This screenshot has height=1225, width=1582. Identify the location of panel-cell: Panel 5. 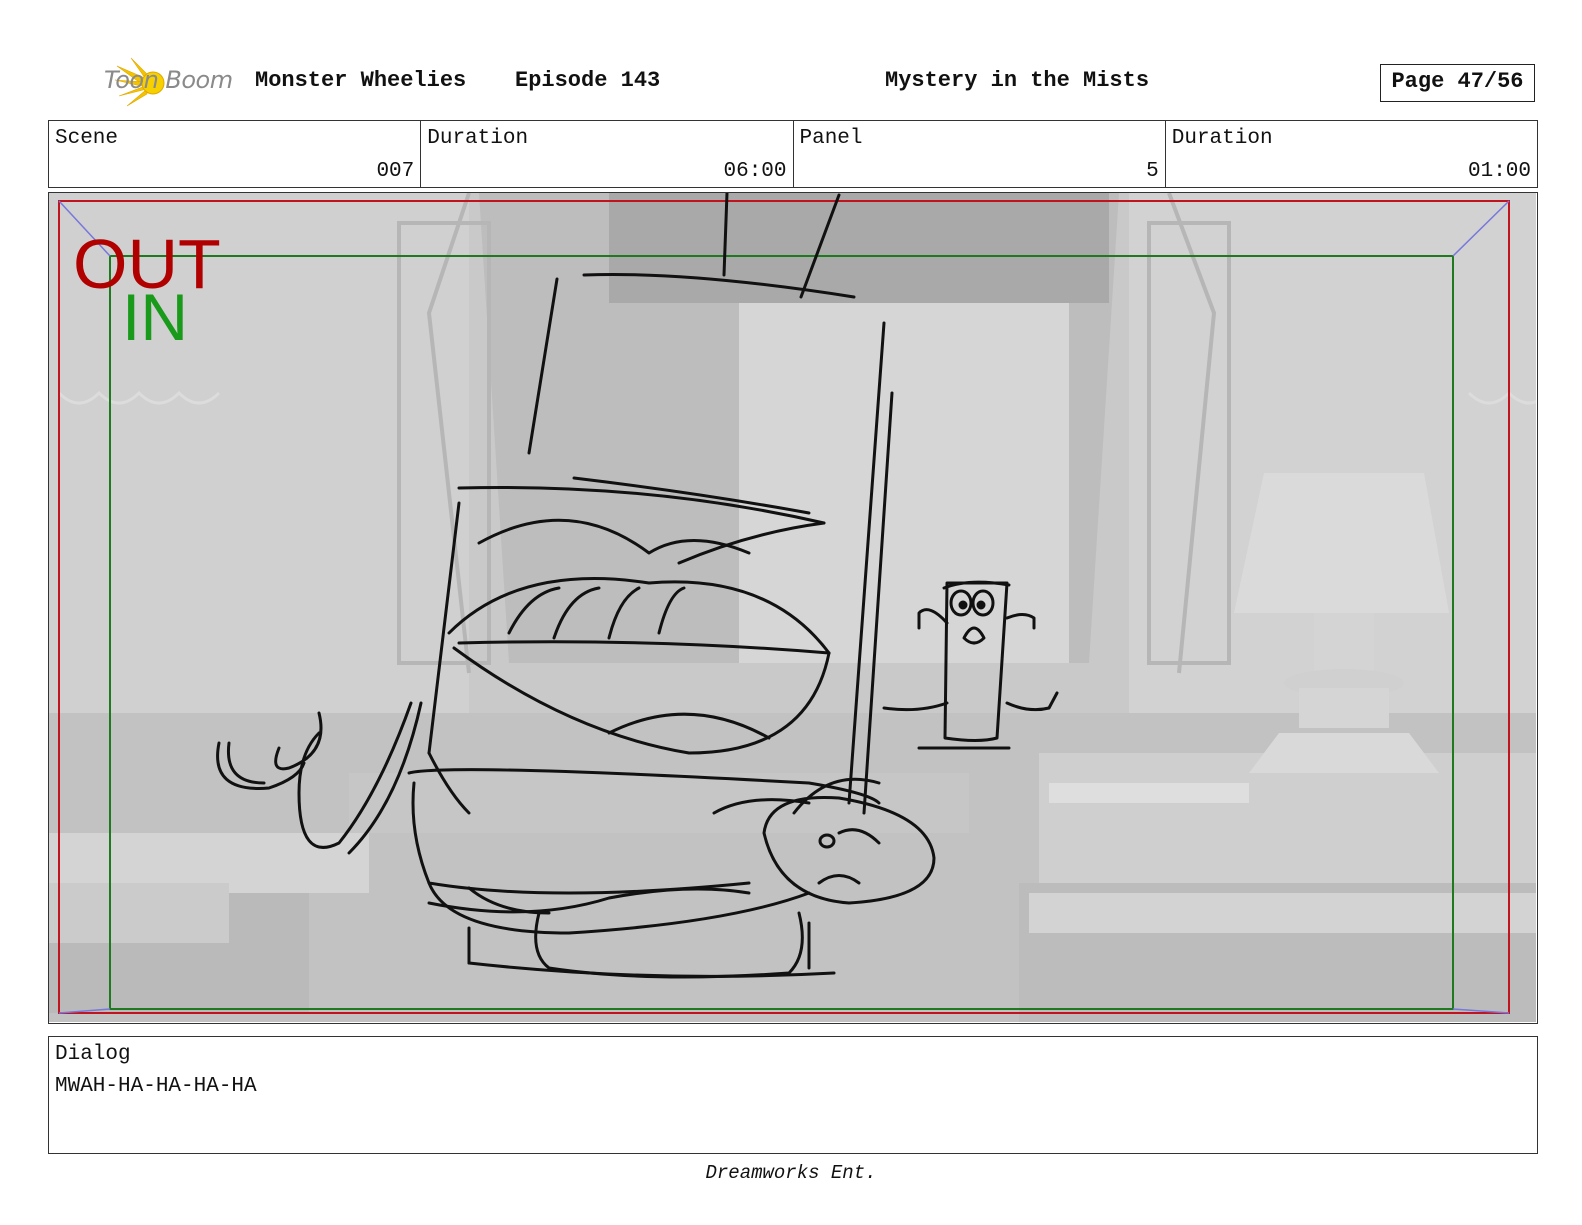
(980, 154).